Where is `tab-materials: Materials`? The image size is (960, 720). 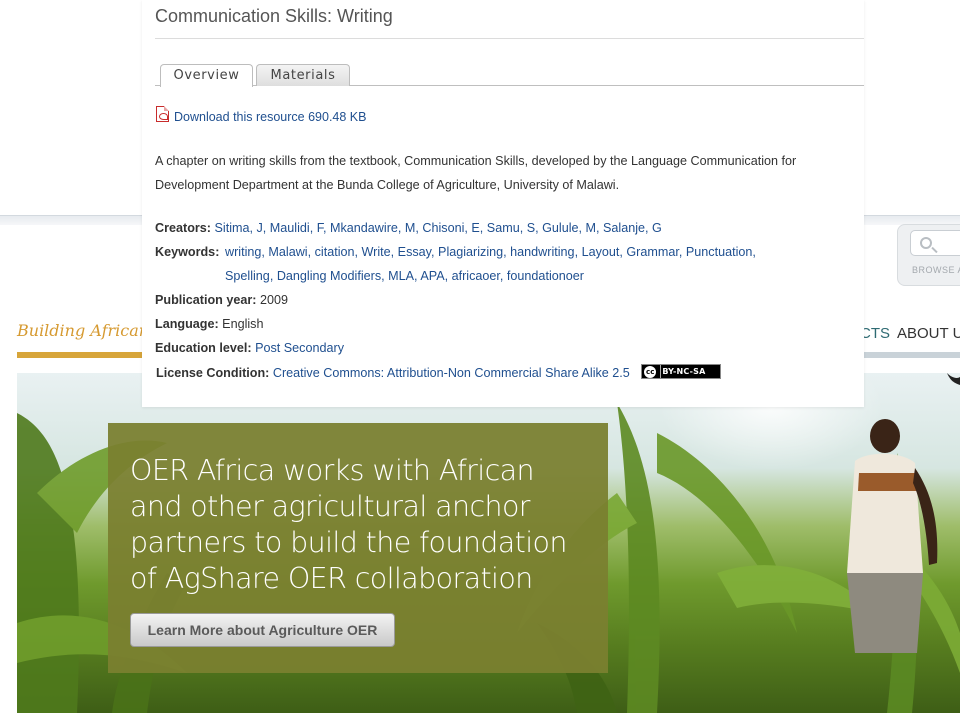 tab-materials: Materials is located at coordinates (303, 75).